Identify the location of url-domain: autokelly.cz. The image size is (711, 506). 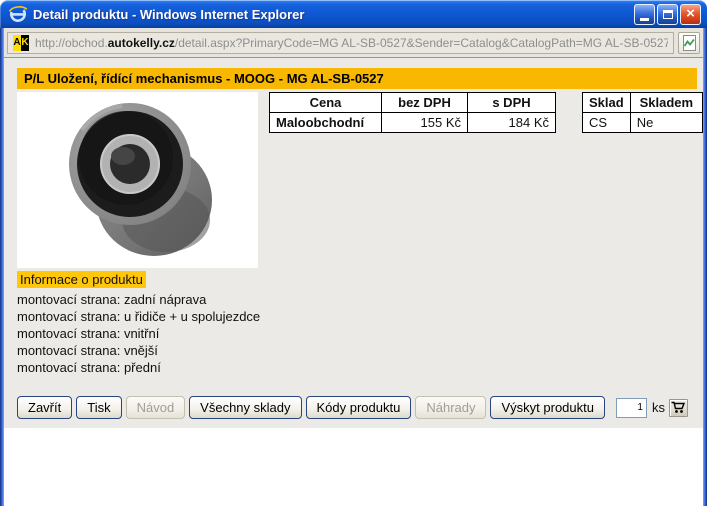
(141, 42).